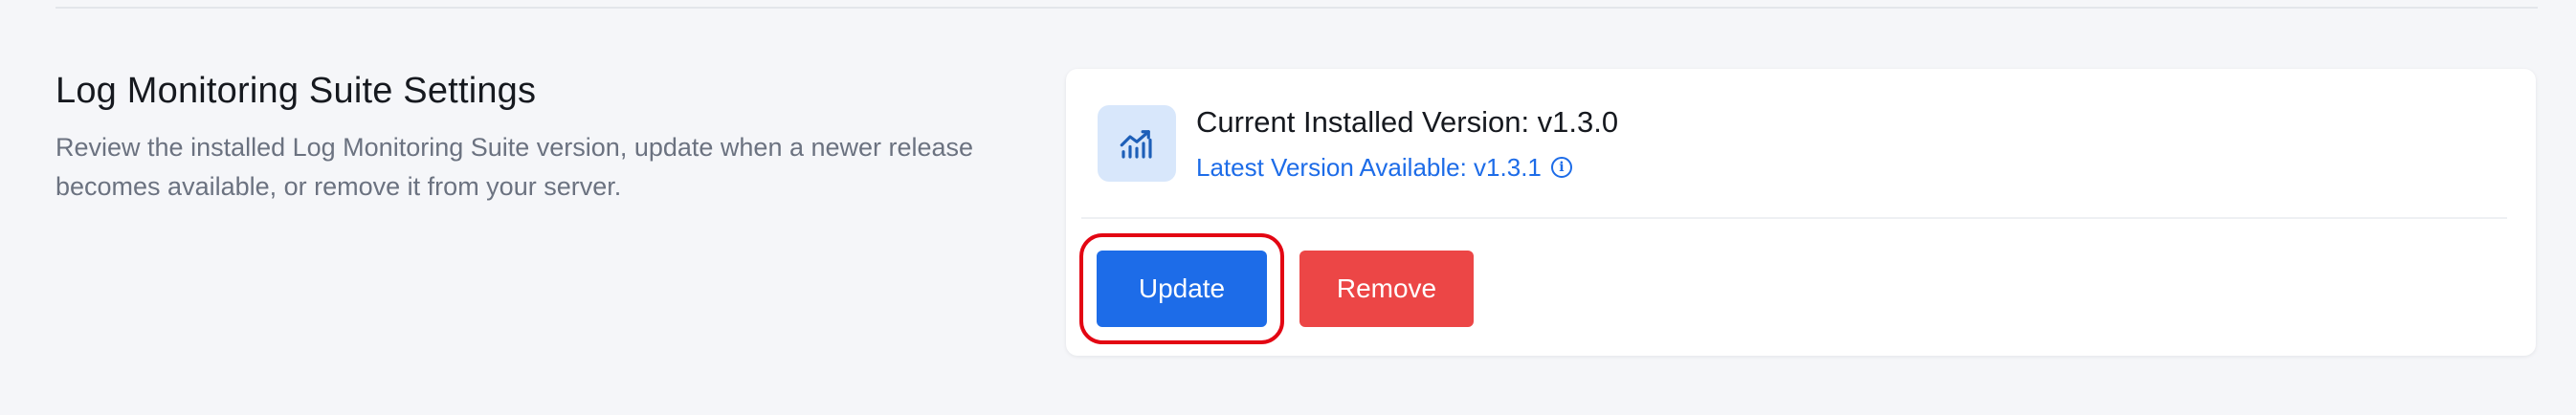  What do you see at coordinates (1407, 122) in the screenshot?
I see `current-version: Current Installed Version: v1.3.0` at bounding box center [1407, 122].